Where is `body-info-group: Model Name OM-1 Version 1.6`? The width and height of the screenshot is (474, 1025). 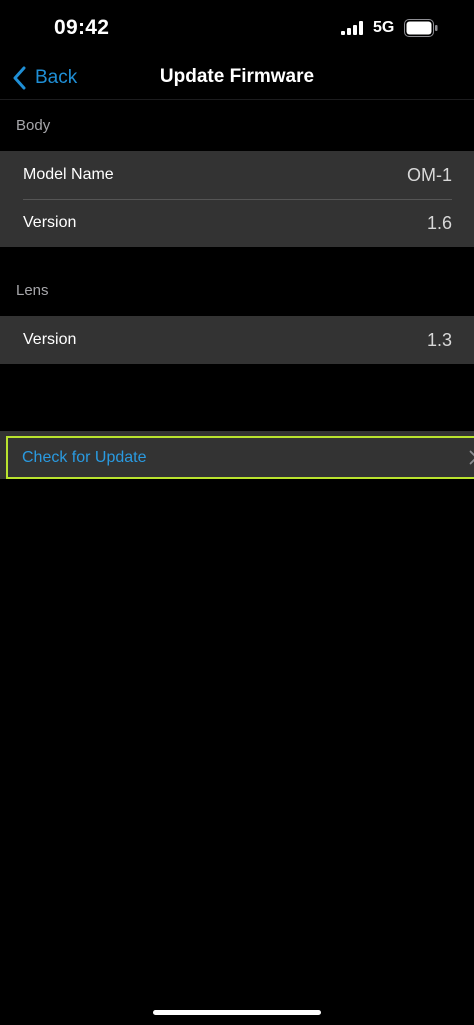
body-info-group: Model Name OM-1 Version 1.6 is located at coordinates (237, 199).